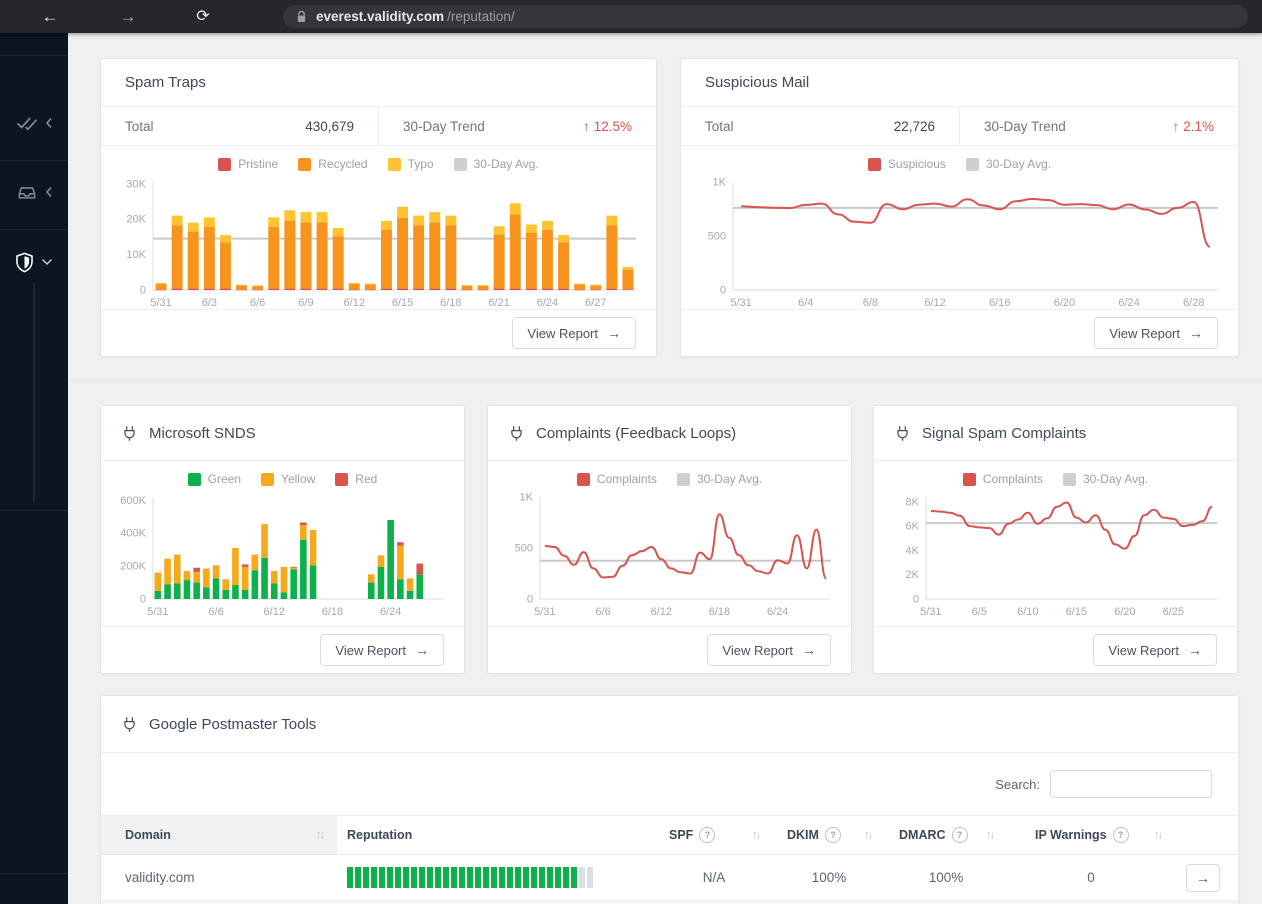  What do you see at coordinates (1055, 433) in the screenshot?
I see `card-title: Signal Spam Complaints` at bounding box center [1055, 433].